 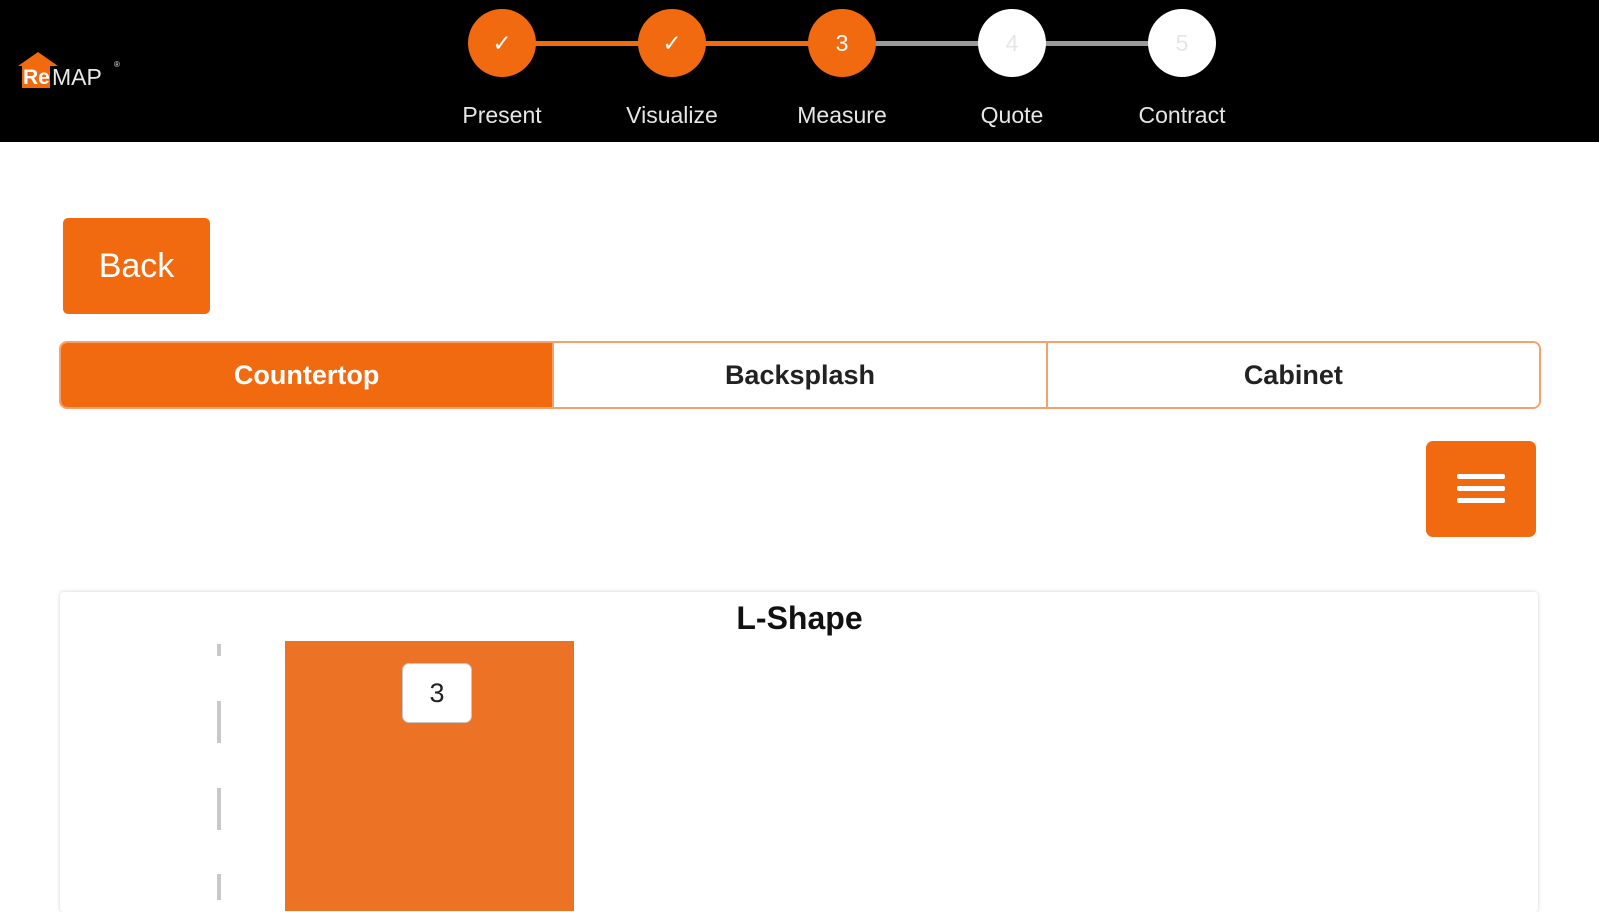 What do you see at coordinates (219, 650) in the screenshot?
I see `dimension-guide-line` at bounding box center [219, 650].